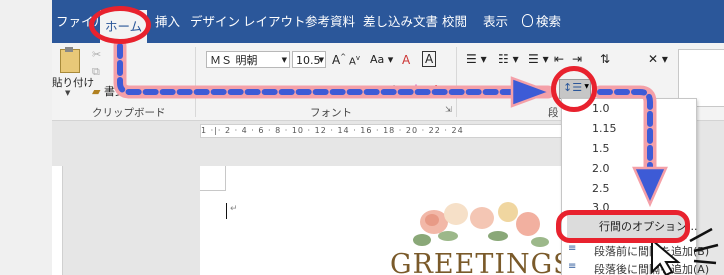  What do you see at coordinates (623, 226) in the screenshot?
I see `highlight-ring-line-options` at bounding box center [623, 226].